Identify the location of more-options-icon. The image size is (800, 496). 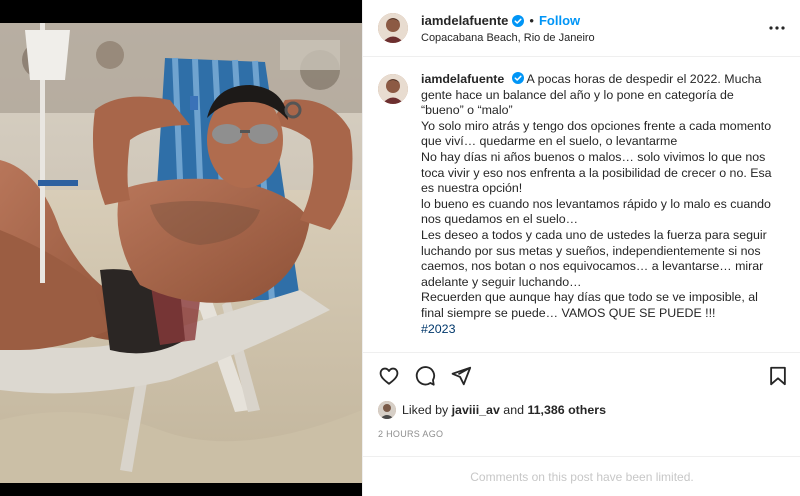
(777, 28).